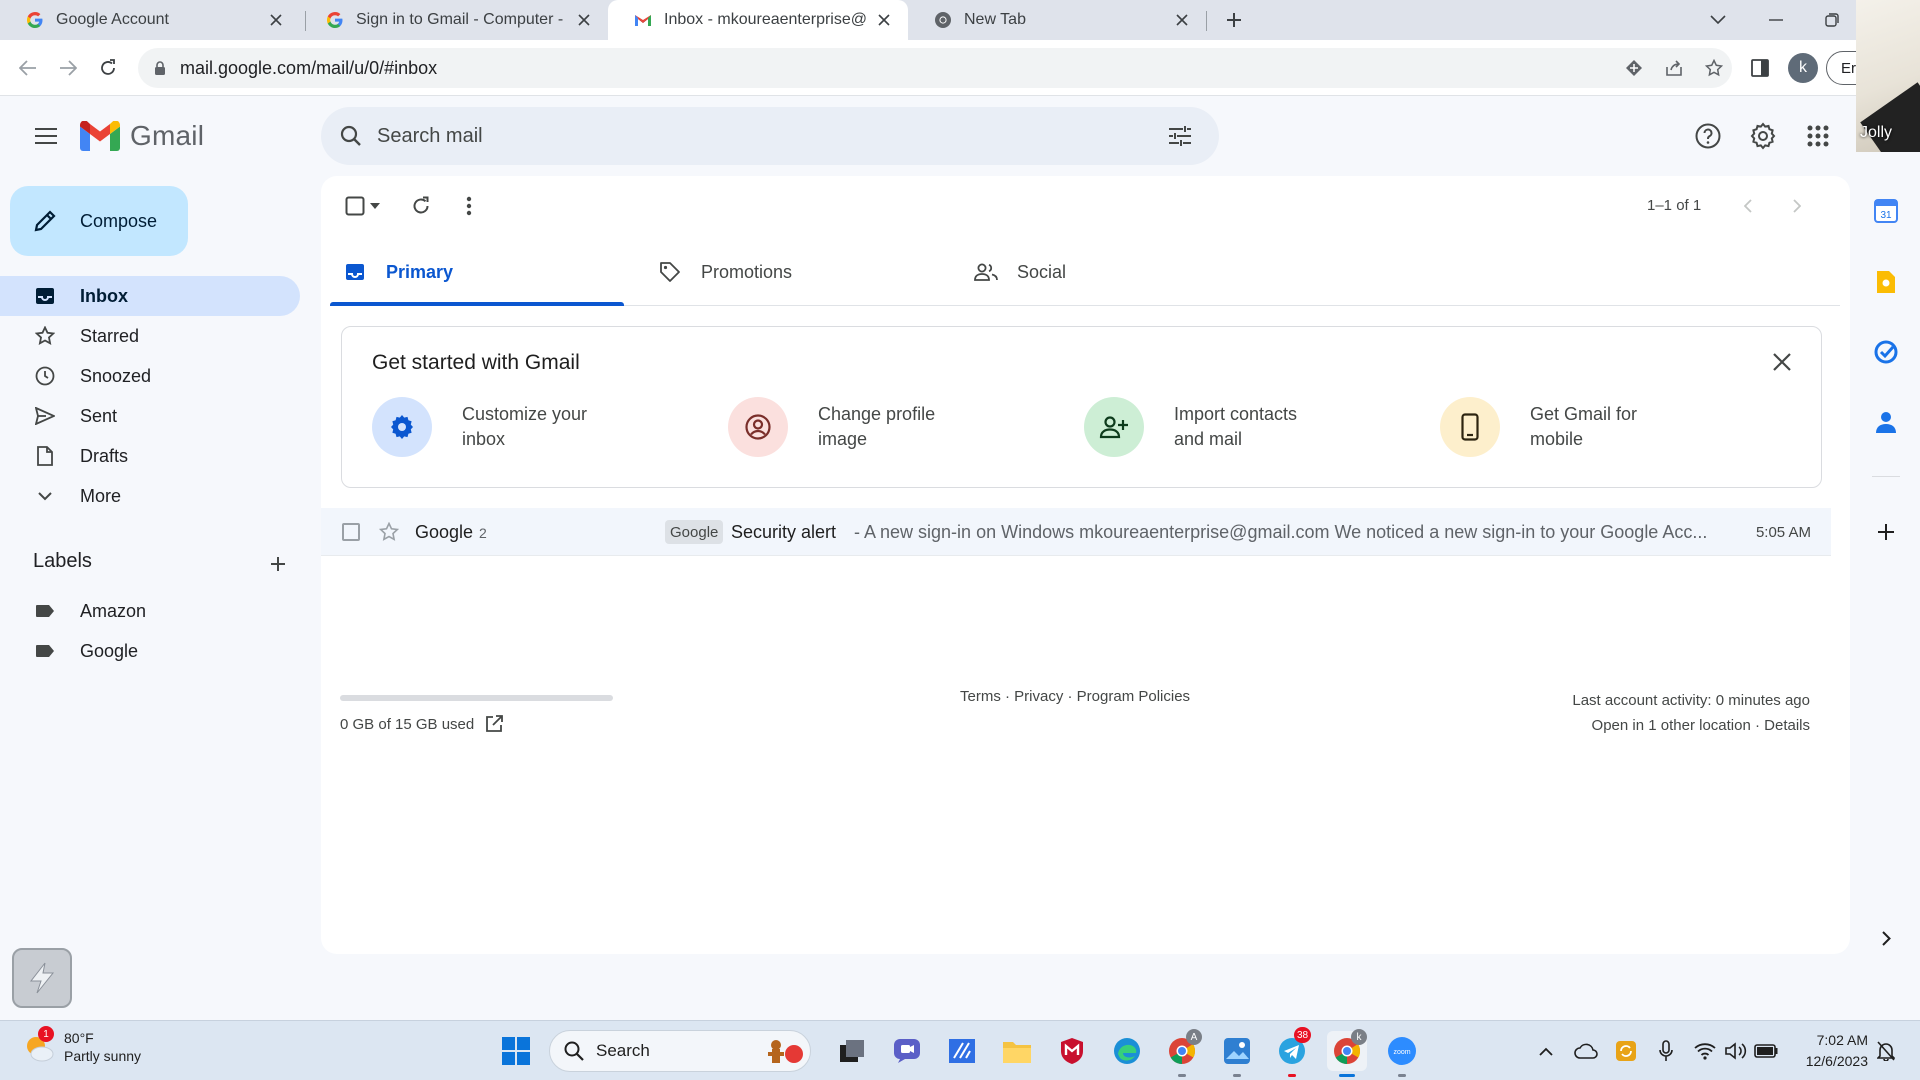 The width and height of the screenshot is (1920, 1080). Describe the element at coordinates (1705, 1051) in the screenshot. I see `wifi-icon` at that location.